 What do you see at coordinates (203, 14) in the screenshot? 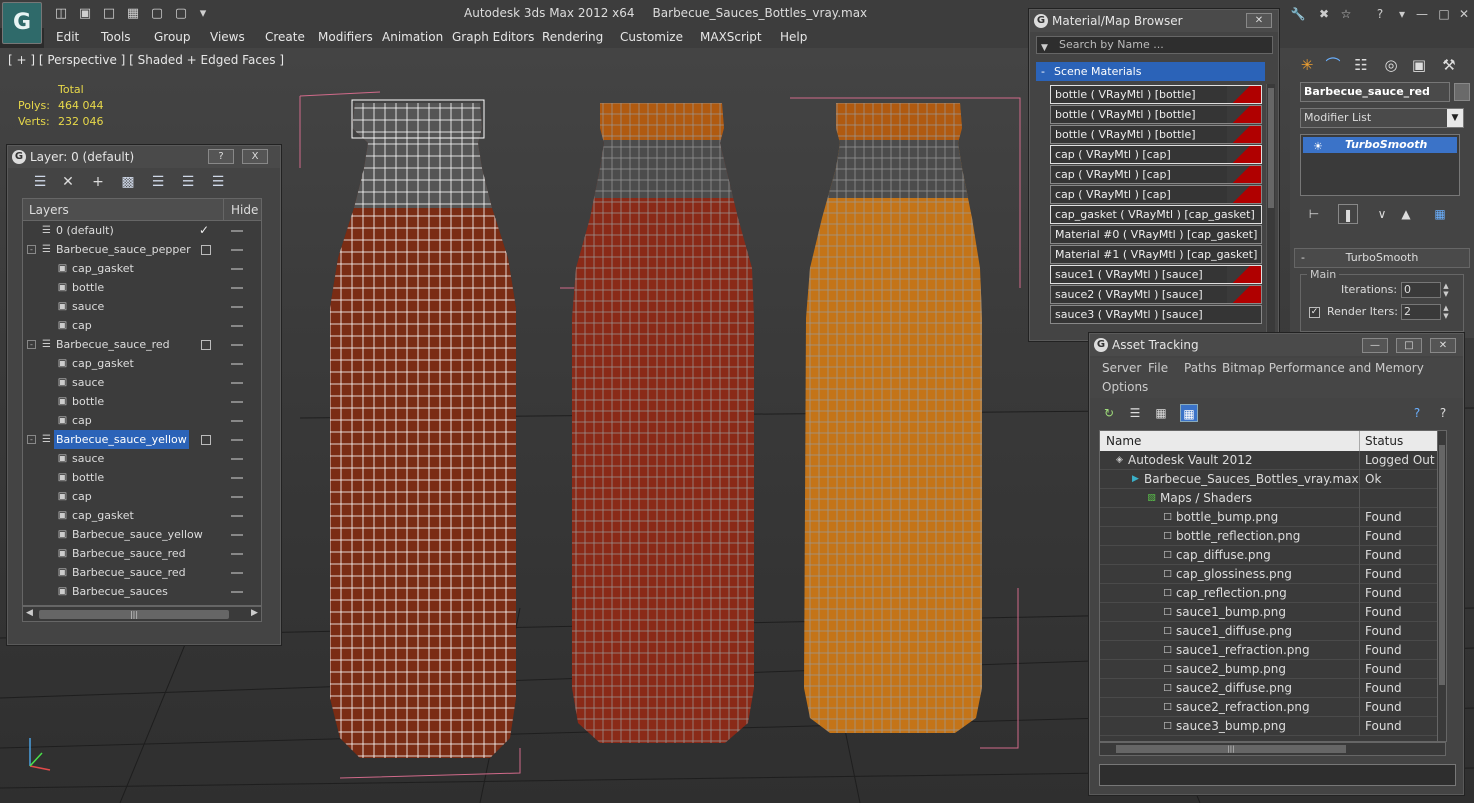
I see `quick-access-dropdown-icon: ▾` at bounding box center [203, 14].